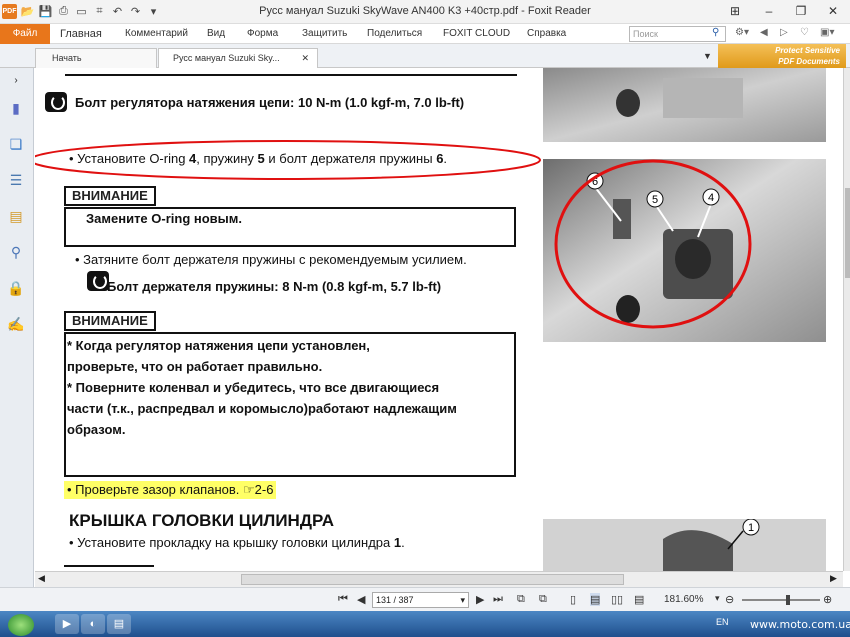 The width and height of the screenshot is (850, 637). Describe the element at coordinates (476, 33) in the screenshot. I see `tab-foxit-cloud: FOXIT CLOUD` at that location.